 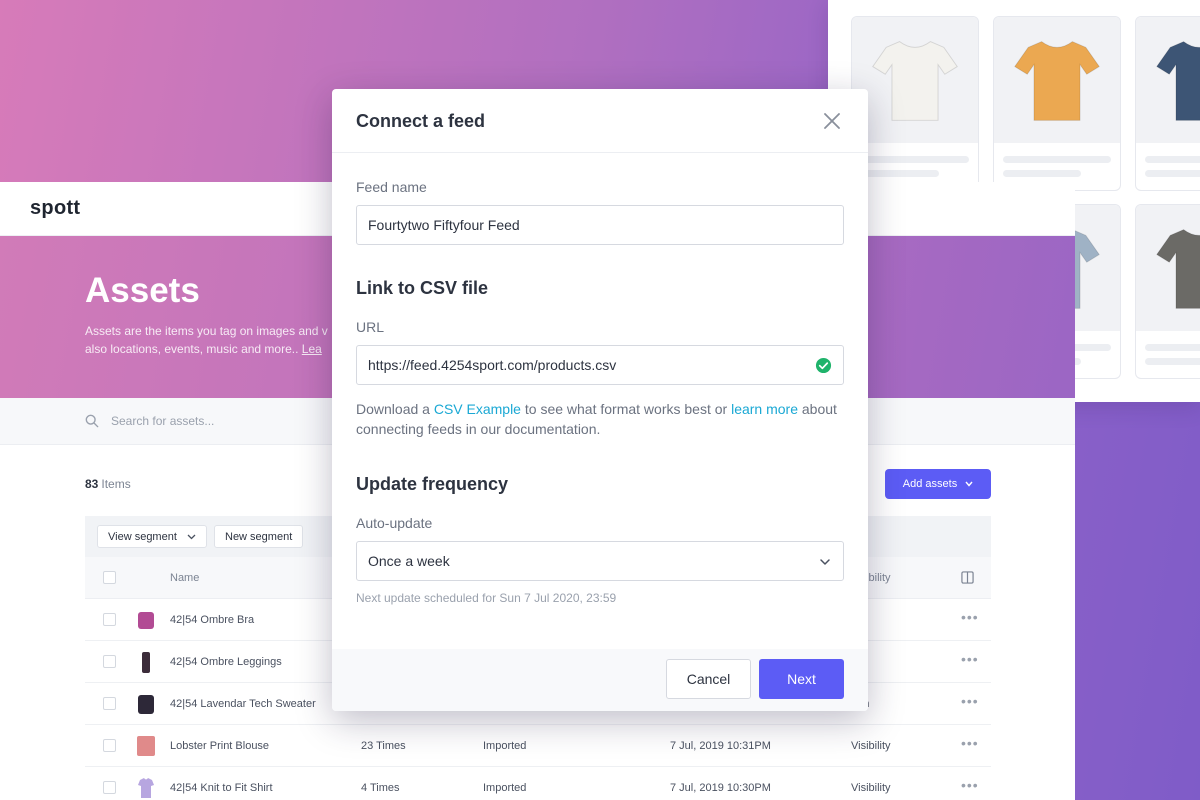 What do you see at coordinates (370, 327) in the screenshot?
I see `url-label: URL` at bounding box center [370, 327].